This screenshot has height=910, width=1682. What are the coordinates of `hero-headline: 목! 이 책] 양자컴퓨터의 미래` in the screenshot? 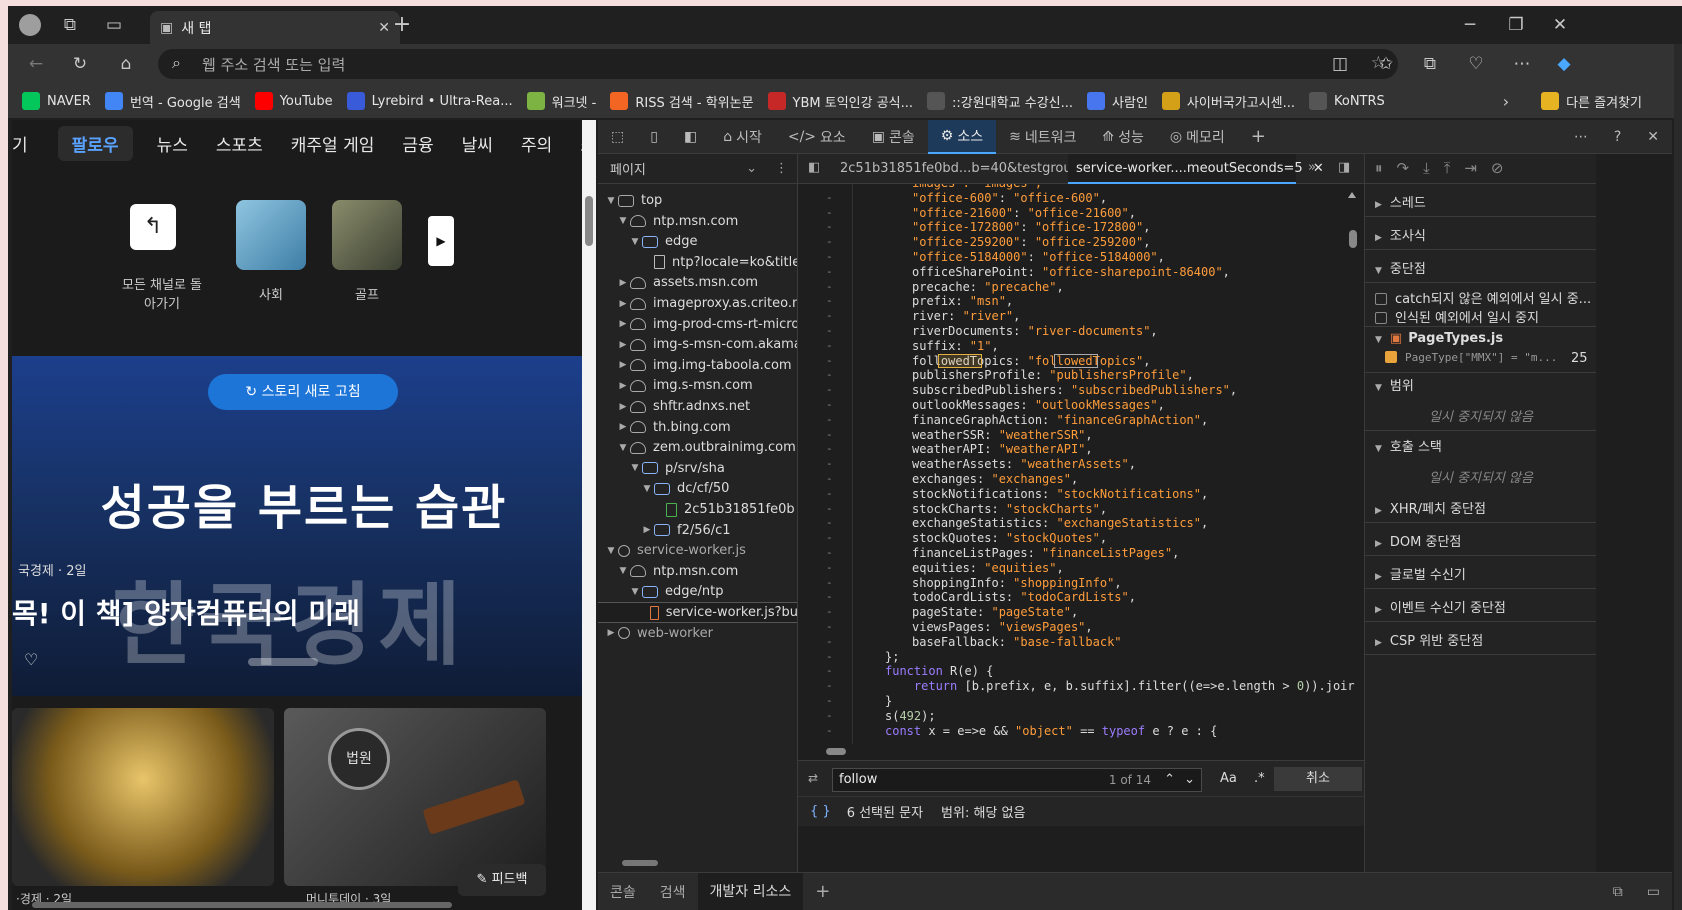 It's located at (186, 612).